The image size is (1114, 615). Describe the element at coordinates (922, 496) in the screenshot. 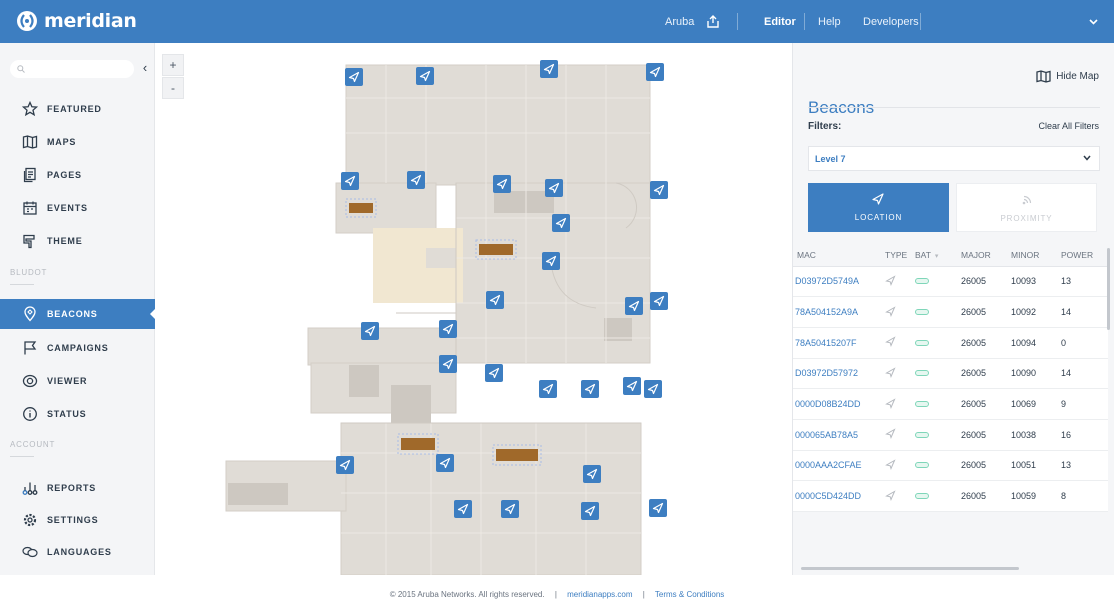

I see `battery-icon` at that location.